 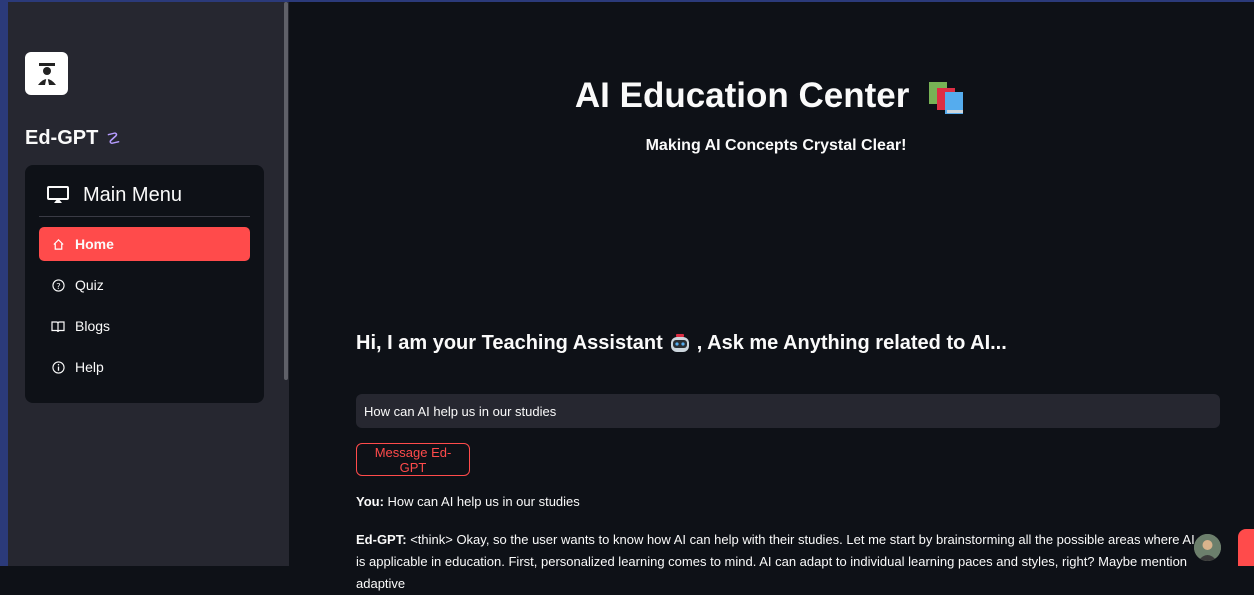 I want to click on main-menu: Main Menu Home ? Quiz Blogs Help, so click(x=144, y=284).